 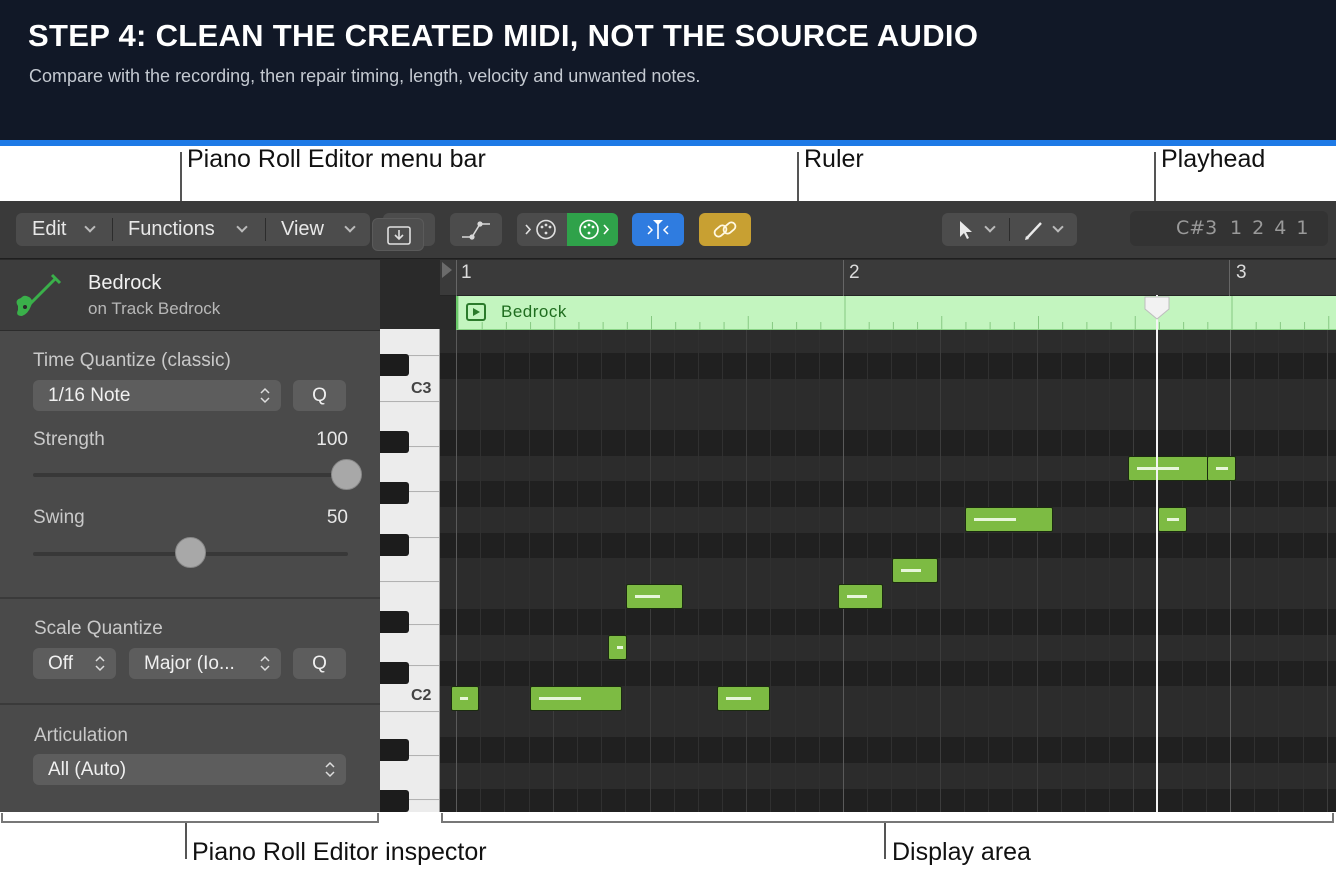 I want to click on midi-out-button, so click(x=592, y=229).